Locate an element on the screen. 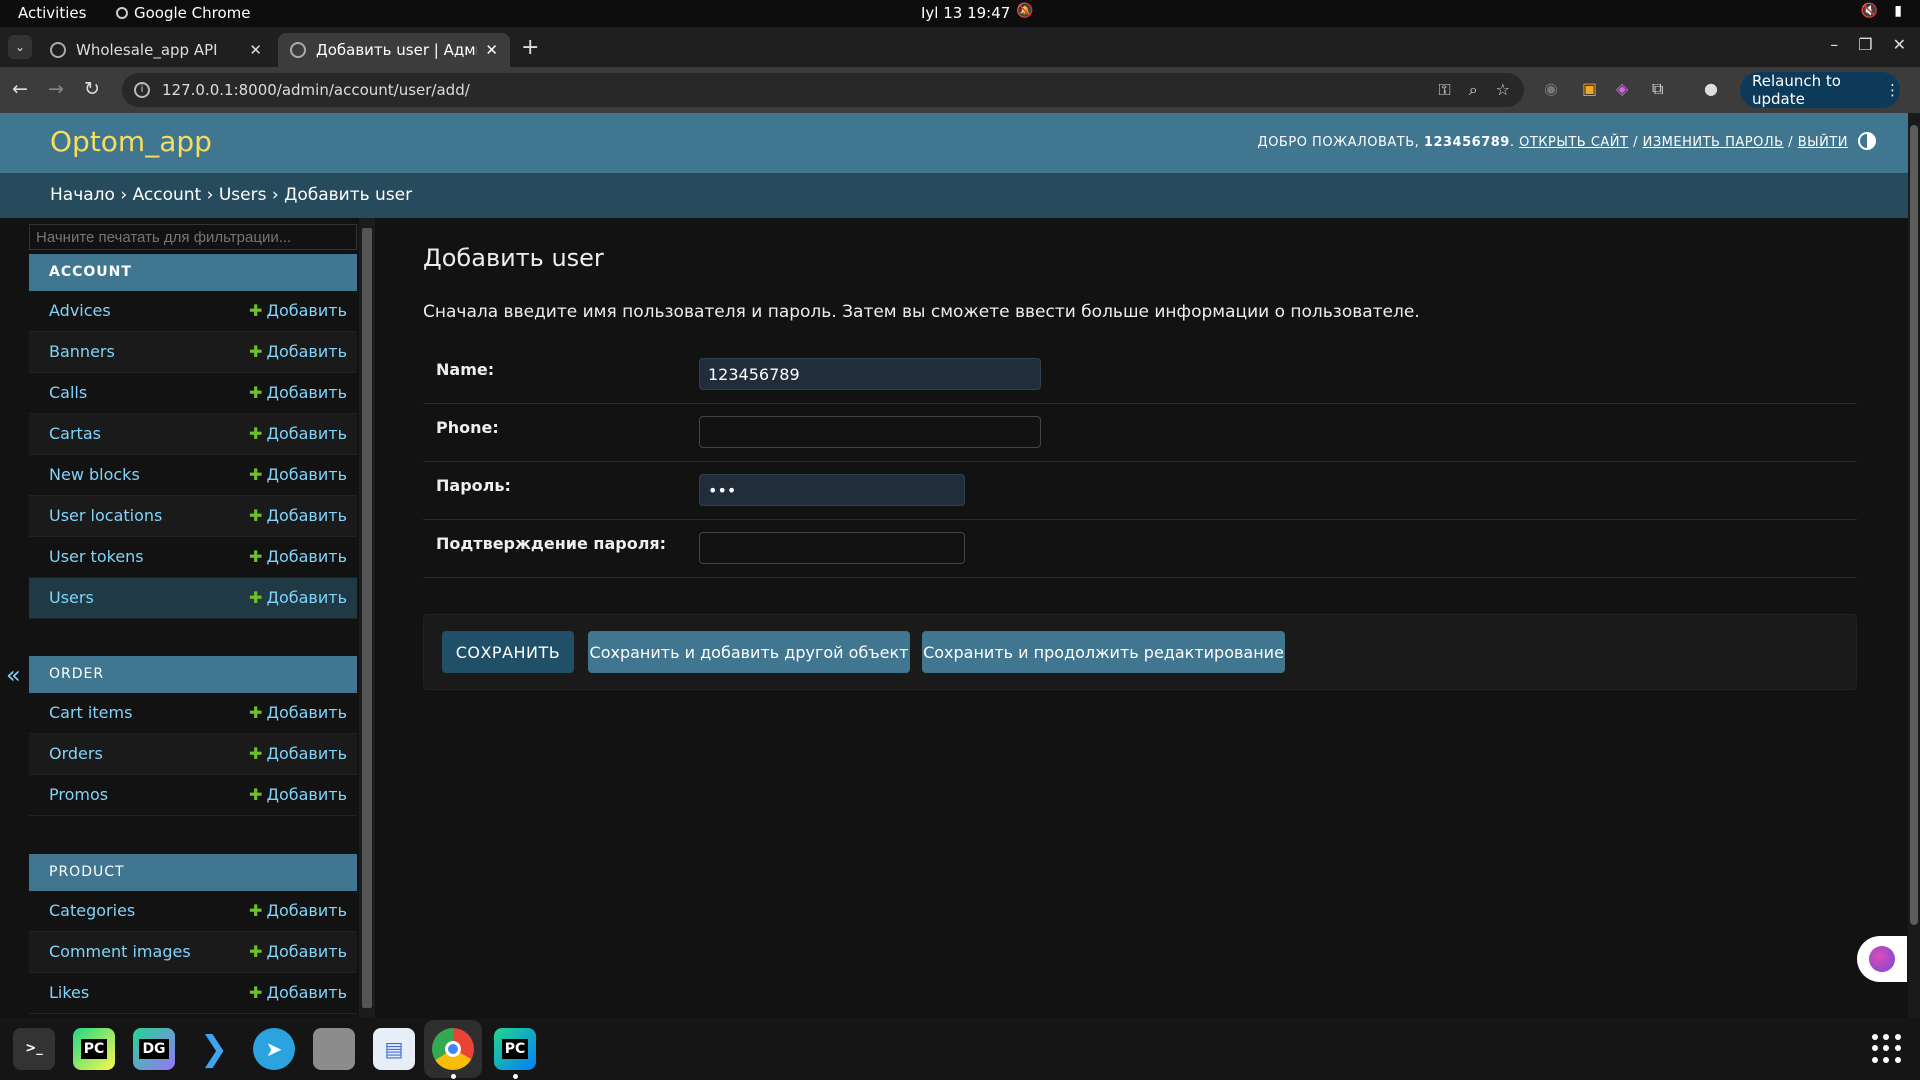 This screenshot has width=1920, height=1080. pycharm-icon: PC is located at coordinates (94, 1049).